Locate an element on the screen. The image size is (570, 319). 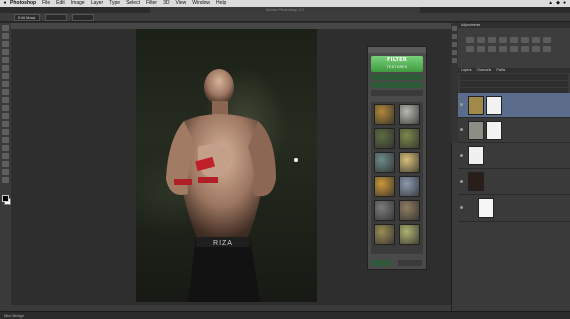
apple-icon: ● is located at coordinates (5, 3).